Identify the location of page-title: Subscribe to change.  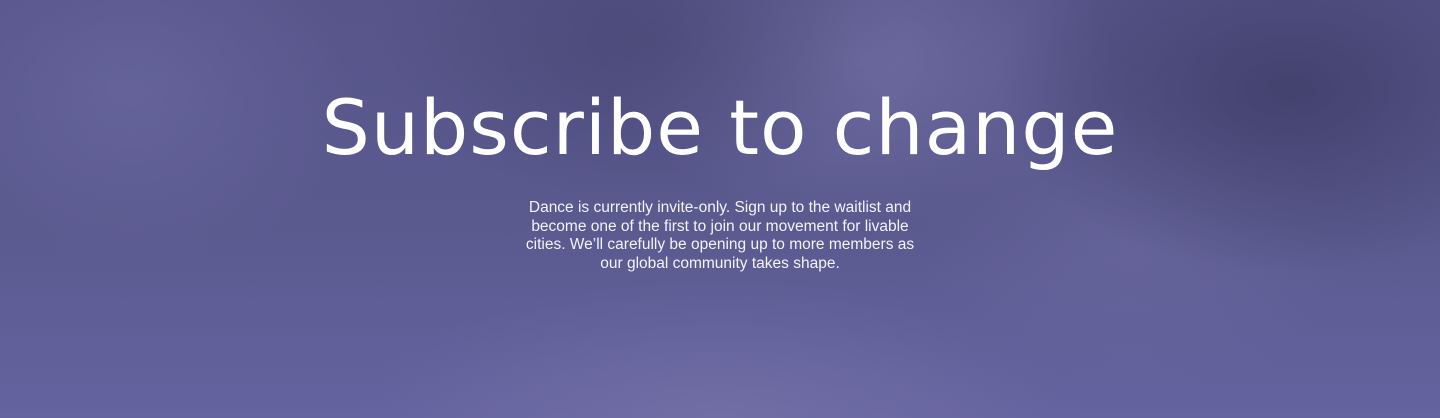
(720, 127).